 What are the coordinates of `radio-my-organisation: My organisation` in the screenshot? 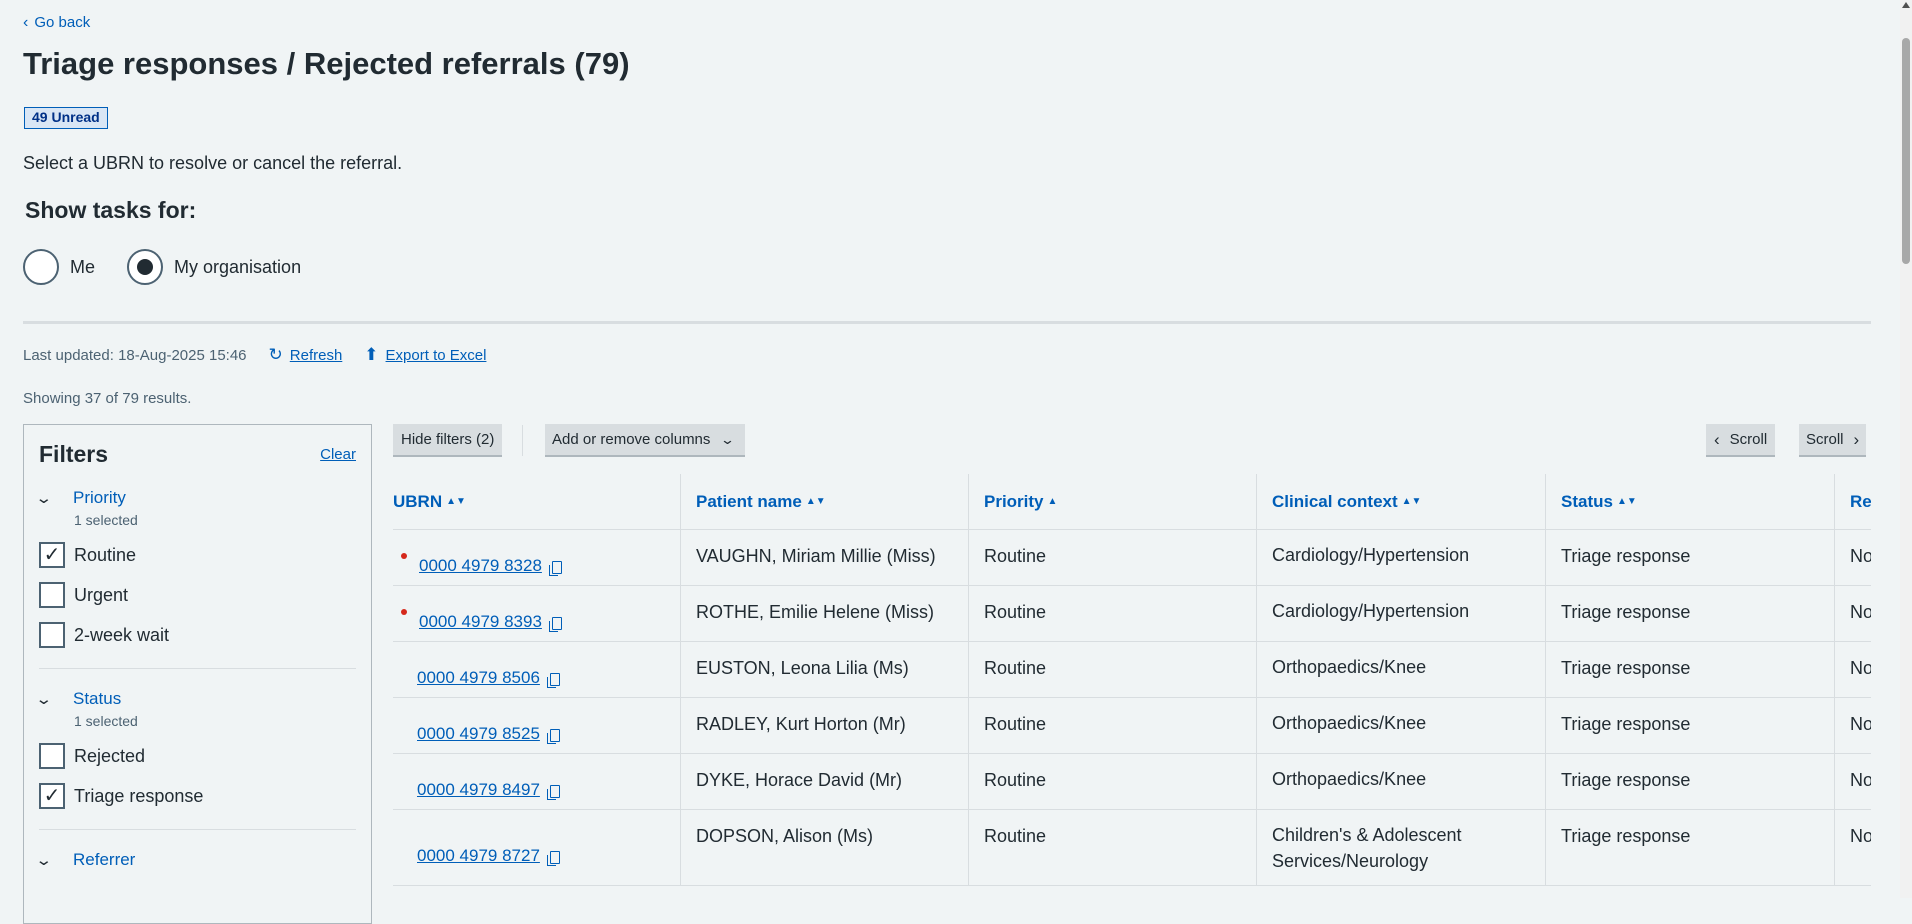 It's located at (214, 267).